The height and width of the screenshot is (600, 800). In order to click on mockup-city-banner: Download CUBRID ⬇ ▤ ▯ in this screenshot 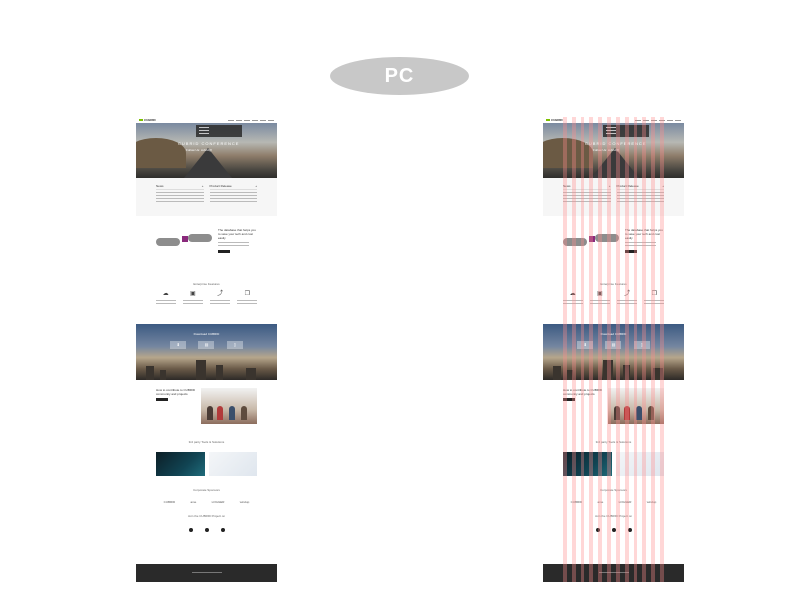, I will do `click(206, 352)`.